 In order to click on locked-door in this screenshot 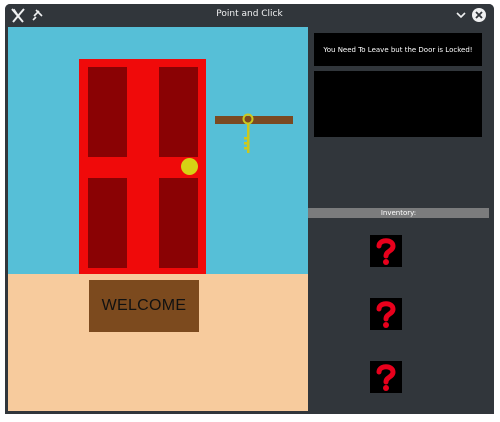, I will do `click(142, 166)`.